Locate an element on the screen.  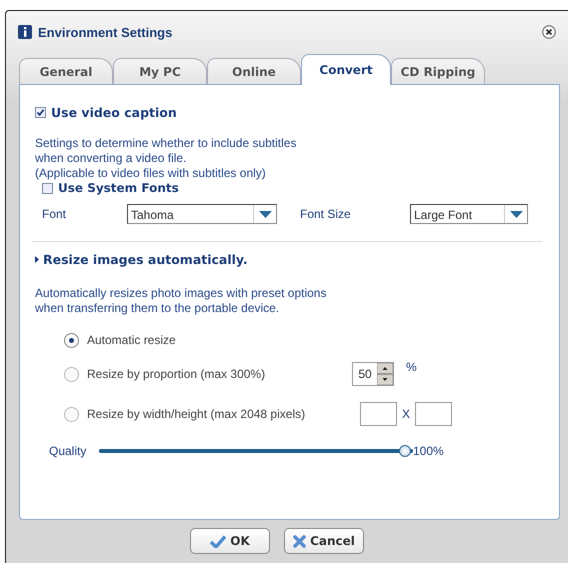
ok-button: OK is located at coordinates (230, 541).